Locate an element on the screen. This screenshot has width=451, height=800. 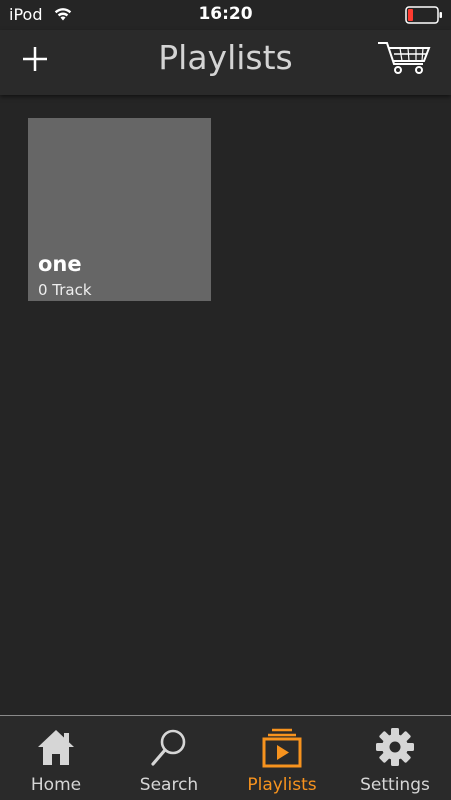
status-bar: iPod 16:20 is located at coordinates (225, 15).